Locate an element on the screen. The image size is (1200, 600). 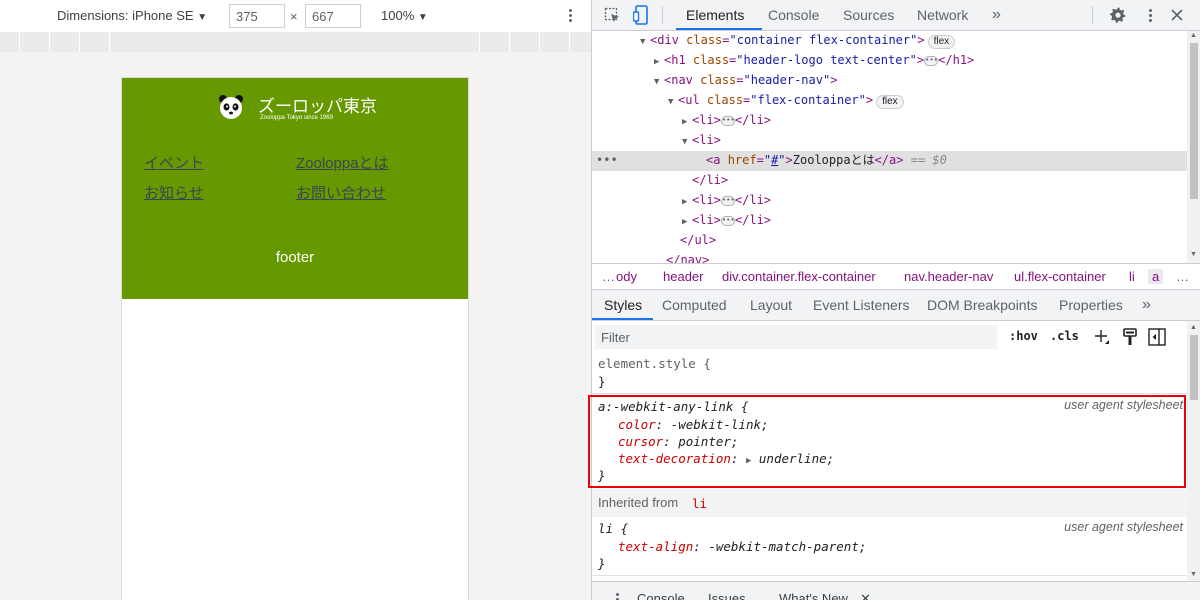
css-property: text-align: -webkit-match-parent; is located at coordinates (742, 546).